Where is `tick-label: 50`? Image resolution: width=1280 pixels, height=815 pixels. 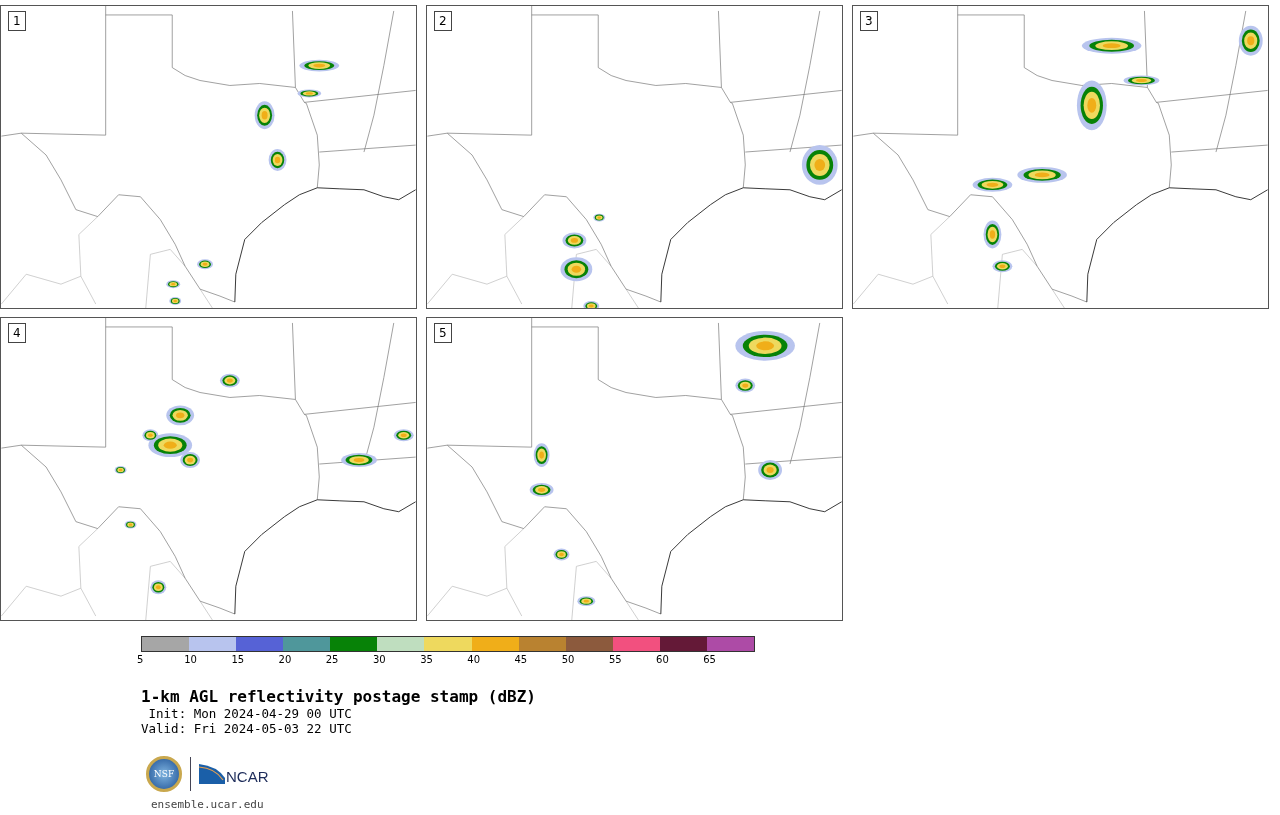 tick-label: 50 is located at coordinates (568, 659).